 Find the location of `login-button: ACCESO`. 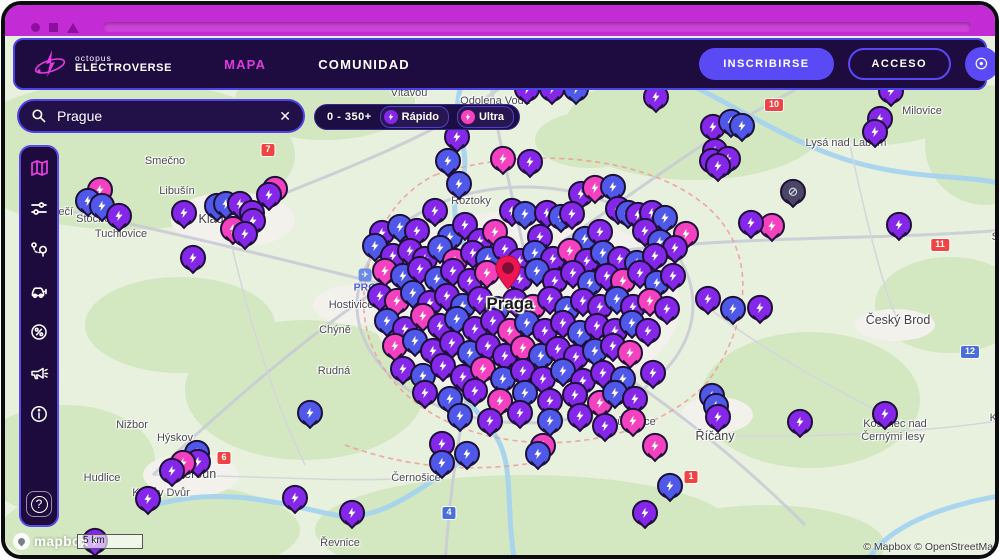

login-button: ACCESO is located at coordinates (899, 64).